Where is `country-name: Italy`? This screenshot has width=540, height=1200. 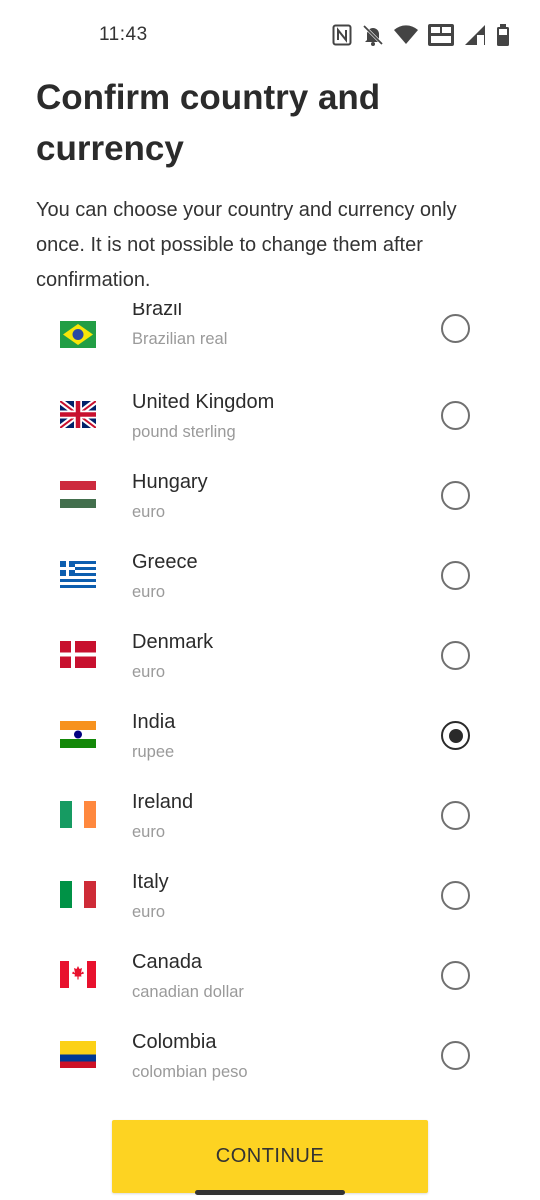
country-name: Italy is located at coordinates (150, 882).